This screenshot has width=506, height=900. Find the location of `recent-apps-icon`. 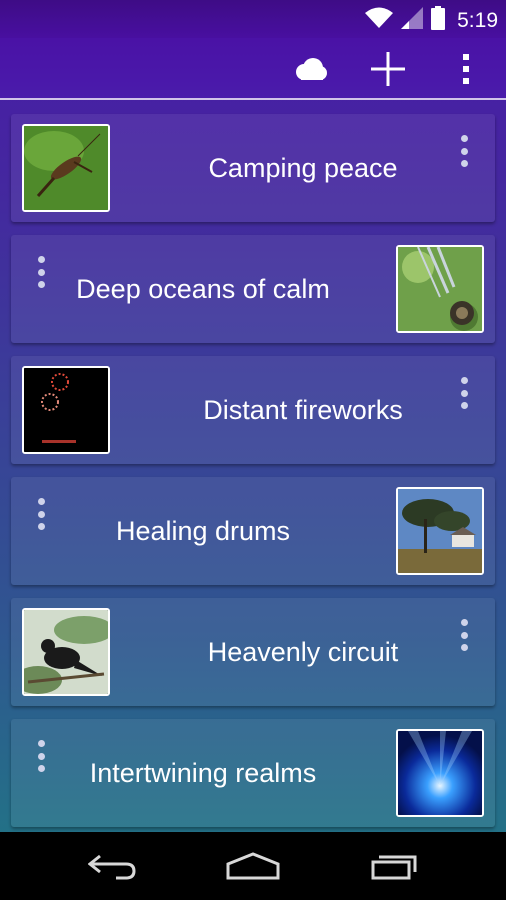

recent-apps-icon is located at coordinates (395, 866).